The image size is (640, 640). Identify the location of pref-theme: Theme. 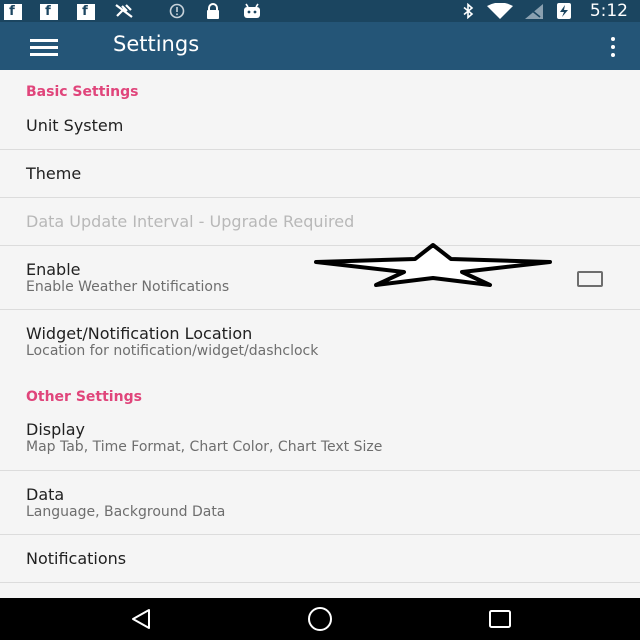
(320, 174).